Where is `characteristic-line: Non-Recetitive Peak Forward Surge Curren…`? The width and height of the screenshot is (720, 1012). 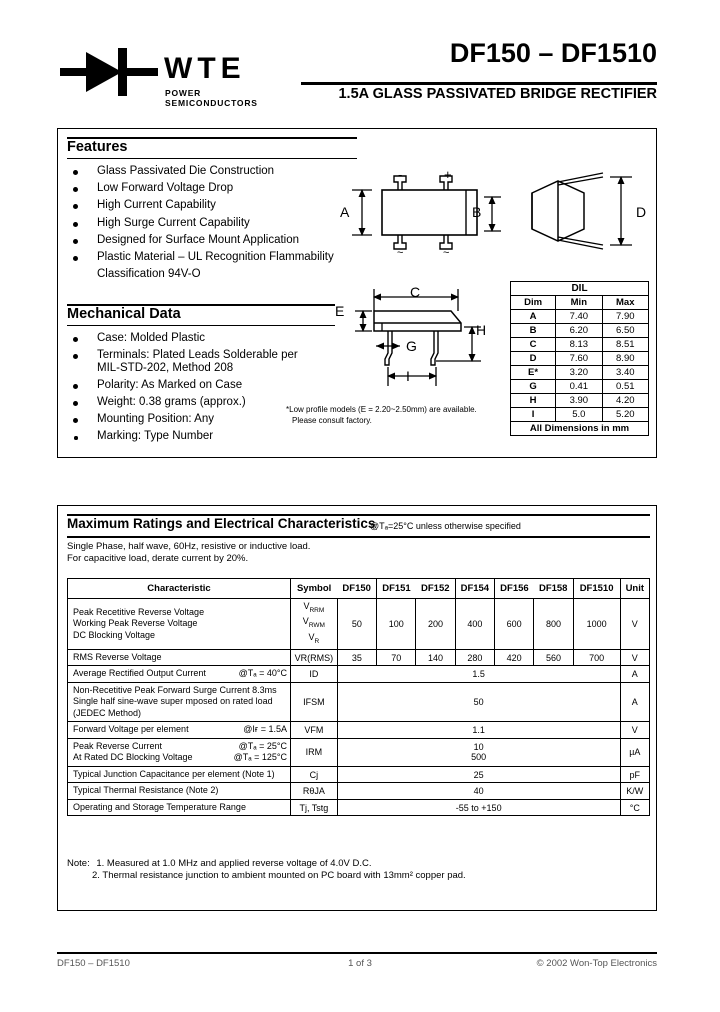
characteristic-line: Non-Recetitive Peak Forward Surge Curren… is located at coordinates (175, 689).